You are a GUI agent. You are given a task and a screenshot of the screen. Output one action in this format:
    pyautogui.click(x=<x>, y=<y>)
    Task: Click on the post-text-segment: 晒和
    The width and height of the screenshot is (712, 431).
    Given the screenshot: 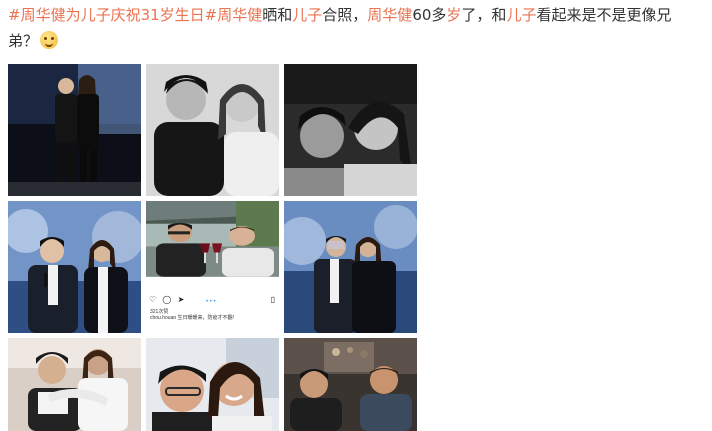 What is the action you would take?
    pyautogui.click(x=277, y=15)
    